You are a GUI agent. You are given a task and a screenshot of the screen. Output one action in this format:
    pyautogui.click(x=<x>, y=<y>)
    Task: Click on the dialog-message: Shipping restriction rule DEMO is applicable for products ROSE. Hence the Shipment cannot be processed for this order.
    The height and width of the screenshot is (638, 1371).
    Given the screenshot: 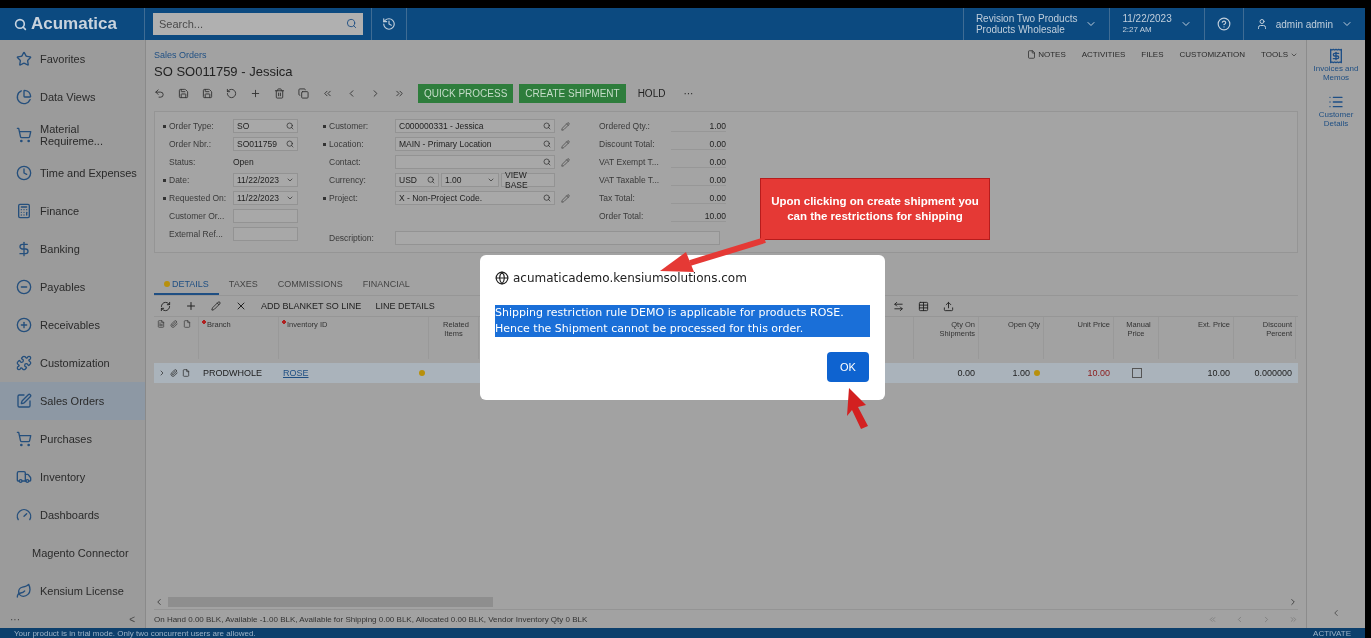 What is the action you would take?
    pyautogui.click(x=682, y=321)
    